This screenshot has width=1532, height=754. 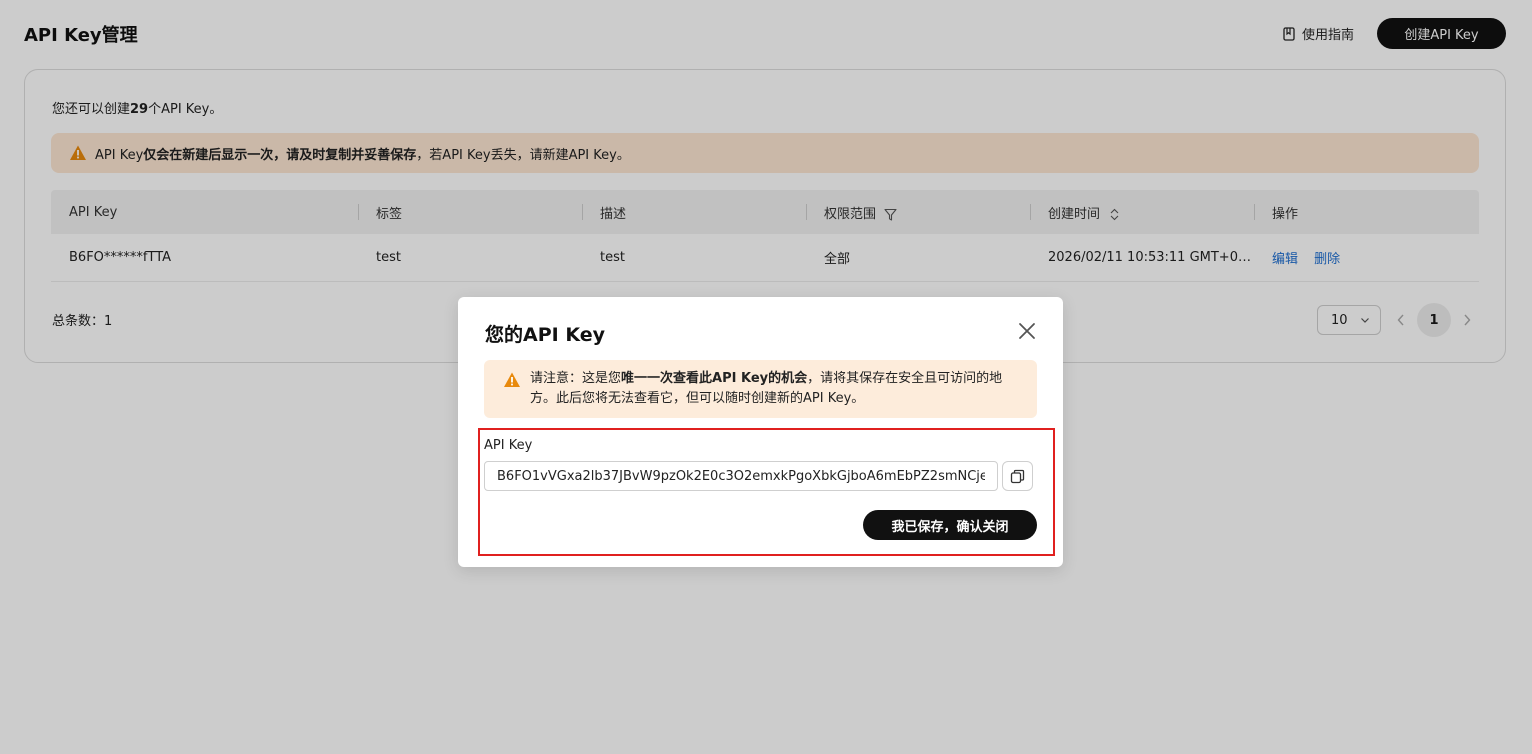 What do you see at coordinates (741, 476) in the screenshot?
I see `api-key-field` at bounding box center [741, 476].